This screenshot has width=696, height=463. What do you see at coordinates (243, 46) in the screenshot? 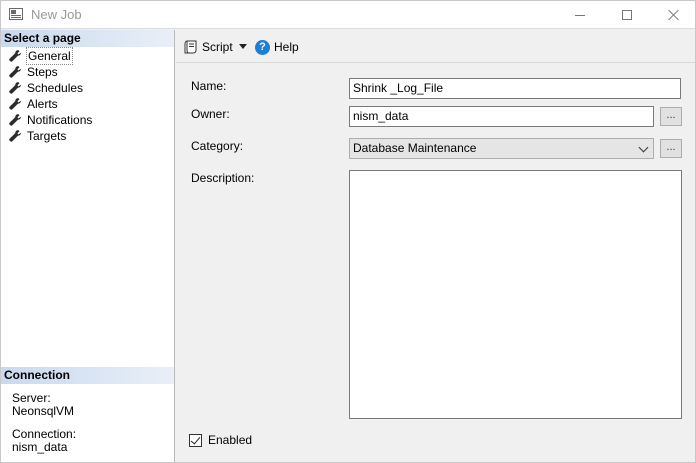
I see `script-dropdown-arrow-icon` at bounding box center [243, 46].